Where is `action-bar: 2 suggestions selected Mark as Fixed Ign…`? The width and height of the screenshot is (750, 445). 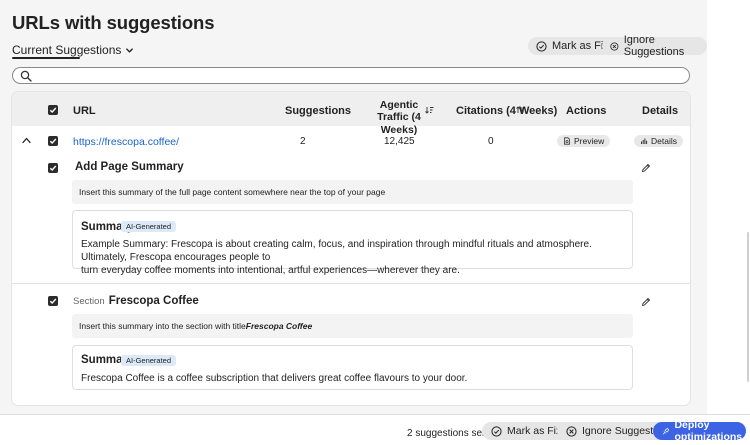
action-bar: 2 suggestions selected Mark as Fixed Ign… is located at coordinates (375, 429).